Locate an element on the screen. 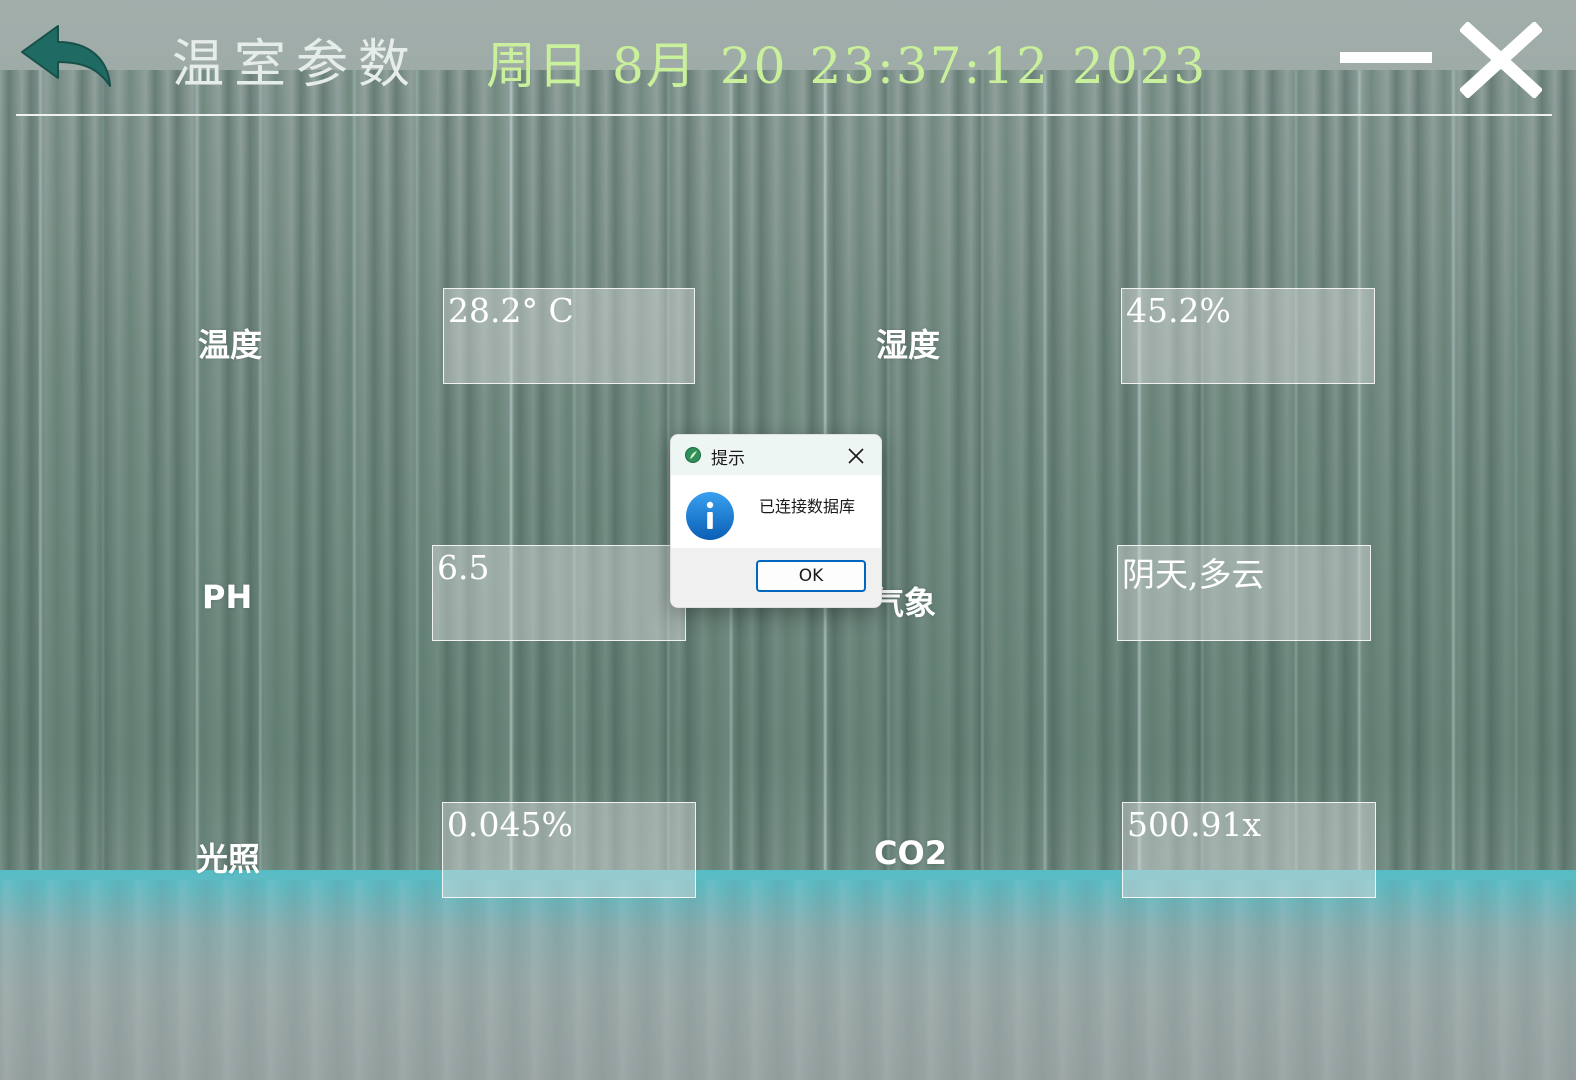  ph-label: PH is located at coordinates (227, 597).